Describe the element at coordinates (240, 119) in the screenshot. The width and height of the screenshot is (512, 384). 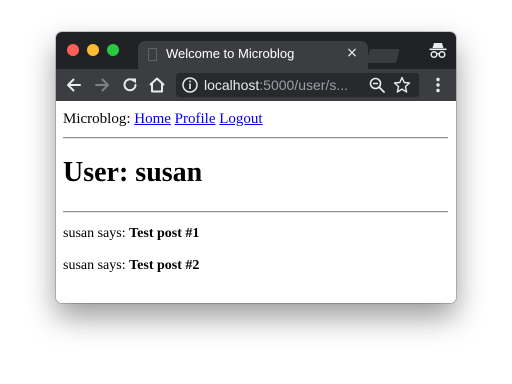
I see `nav-link-logout: Logout` at that location.